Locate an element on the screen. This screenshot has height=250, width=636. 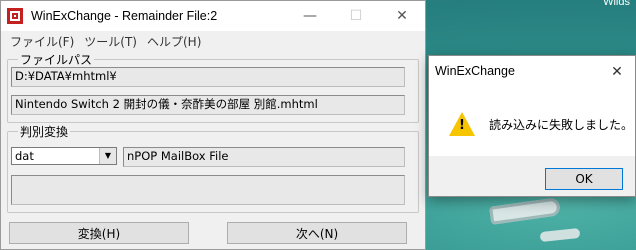
output-field is located at coordinates (208, 190).